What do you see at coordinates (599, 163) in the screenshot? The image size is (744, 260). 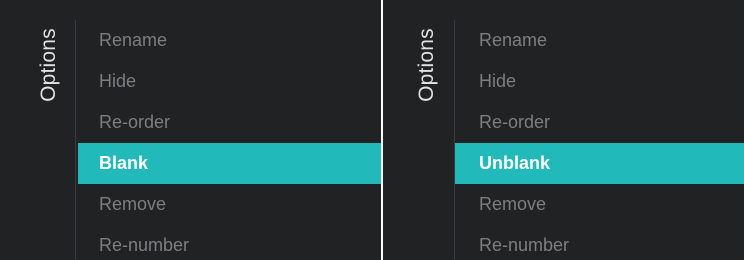 I see `menu-item-unblank: Unblank` at bounding box center [599, 163].